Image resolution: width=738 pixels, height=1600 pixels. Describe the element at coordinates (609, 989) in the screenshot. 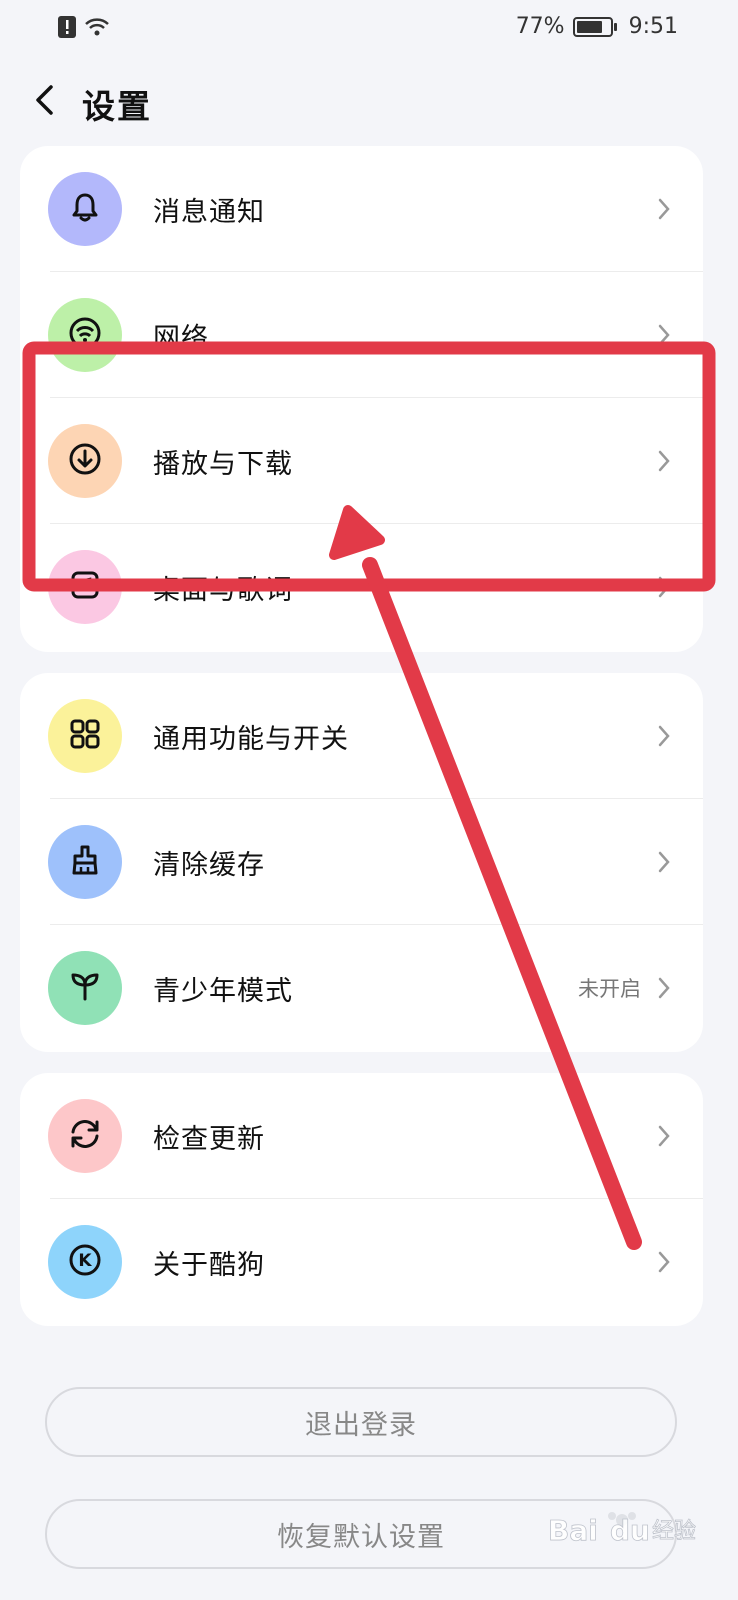

I see `teen-mode-status: 未开启` at that location.